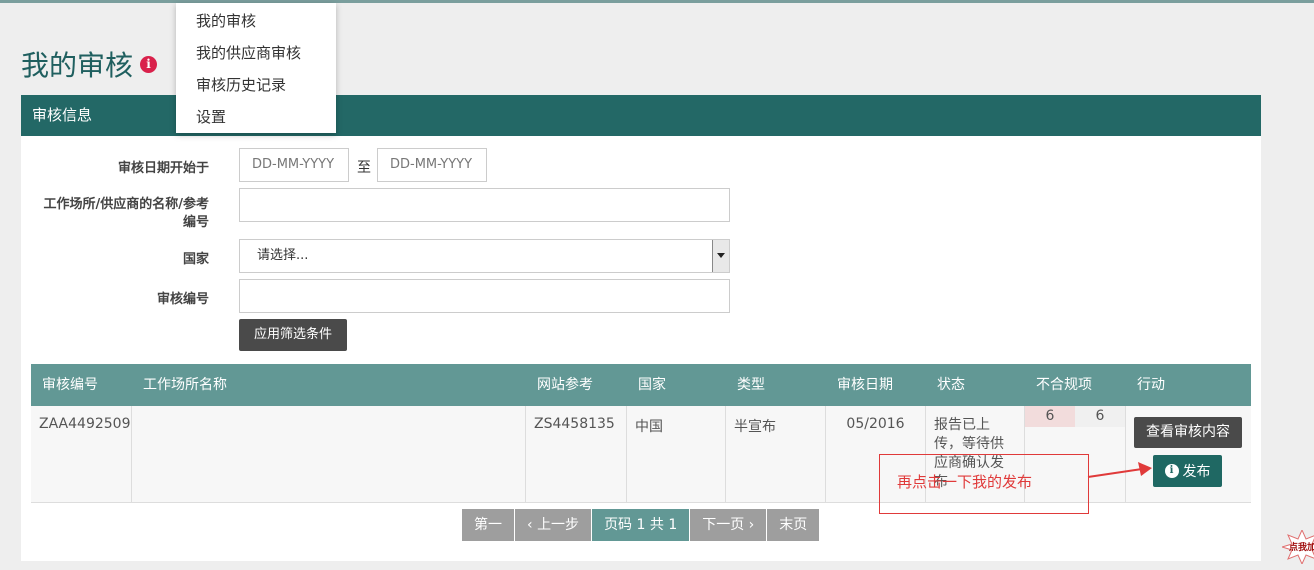 The width and height of the screenshot is (1314, 570). I want to click on page-title: 我的审核 i, so click(89, 64).